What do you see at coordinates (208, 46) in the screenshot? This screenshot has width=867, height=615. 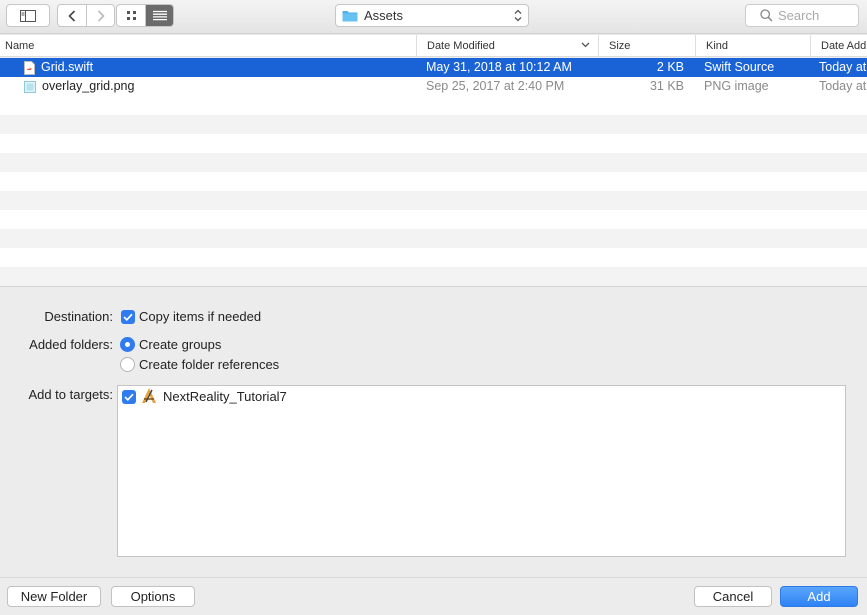 I see `column-header-name: Name` at bounding box center [208, 46].